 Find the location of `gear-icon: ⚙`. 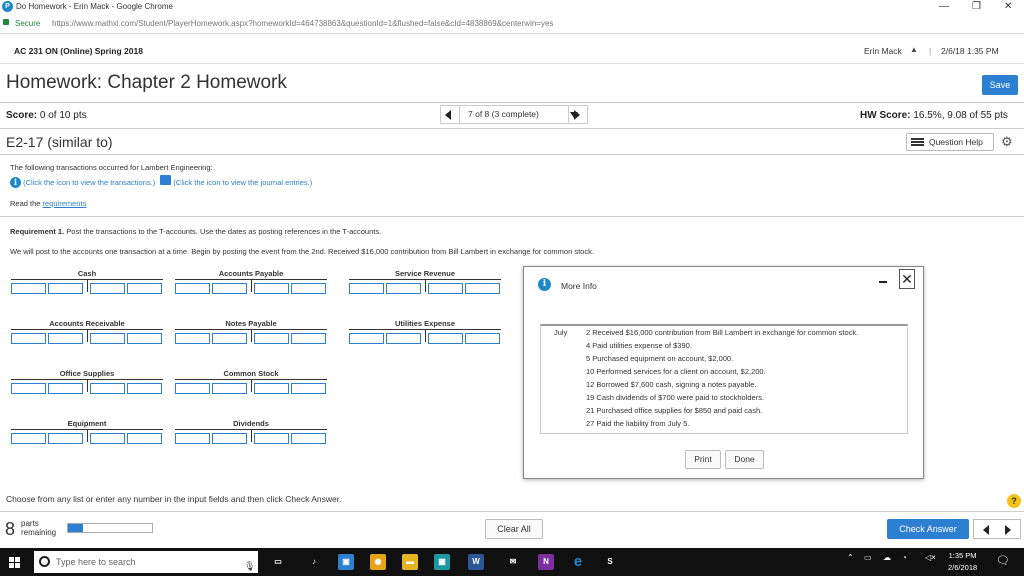

gear-icon: ⚙ is located at coordinates (1007, 142).